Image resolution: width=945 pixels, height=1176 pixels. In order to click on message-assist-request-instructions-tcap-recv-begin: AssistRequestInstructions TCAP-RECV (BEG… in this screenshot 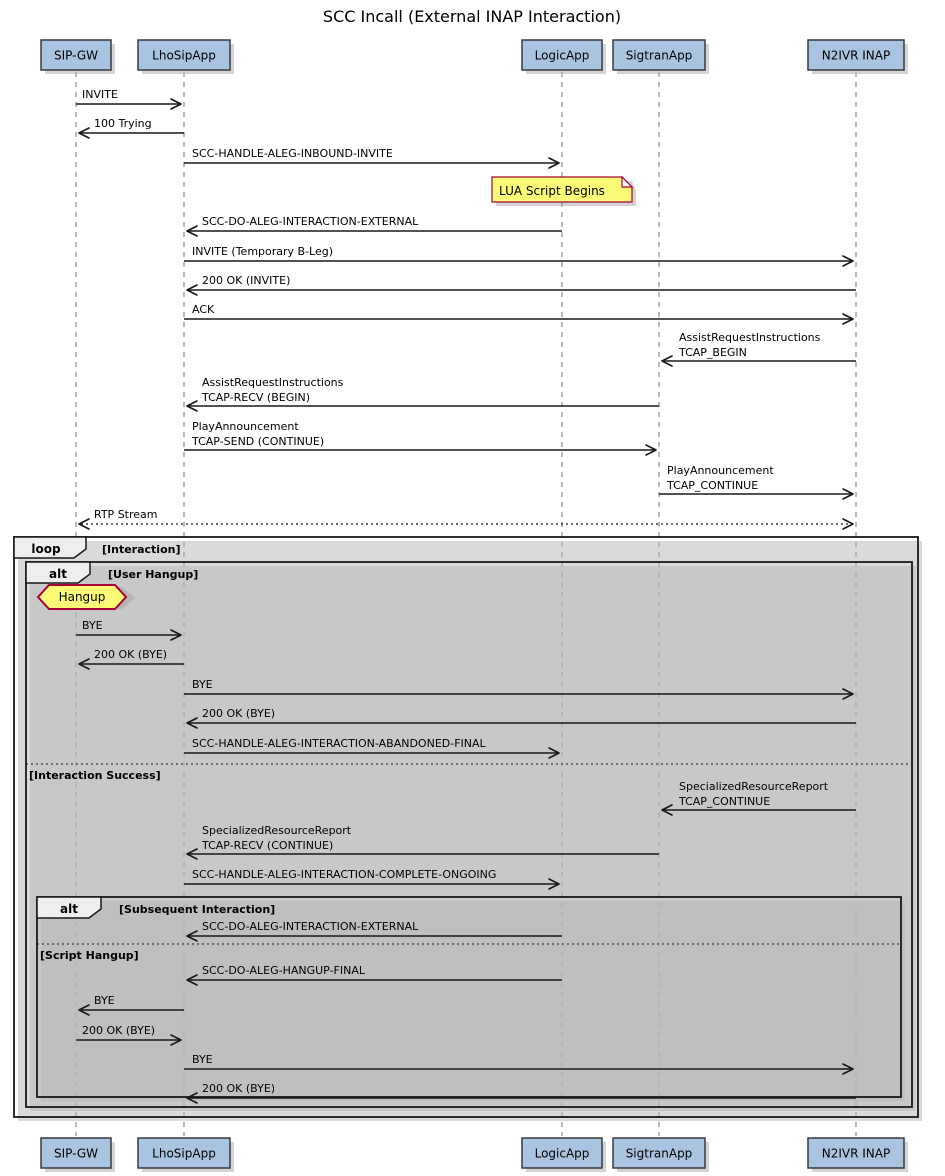, I will do `click(422, 394)`.